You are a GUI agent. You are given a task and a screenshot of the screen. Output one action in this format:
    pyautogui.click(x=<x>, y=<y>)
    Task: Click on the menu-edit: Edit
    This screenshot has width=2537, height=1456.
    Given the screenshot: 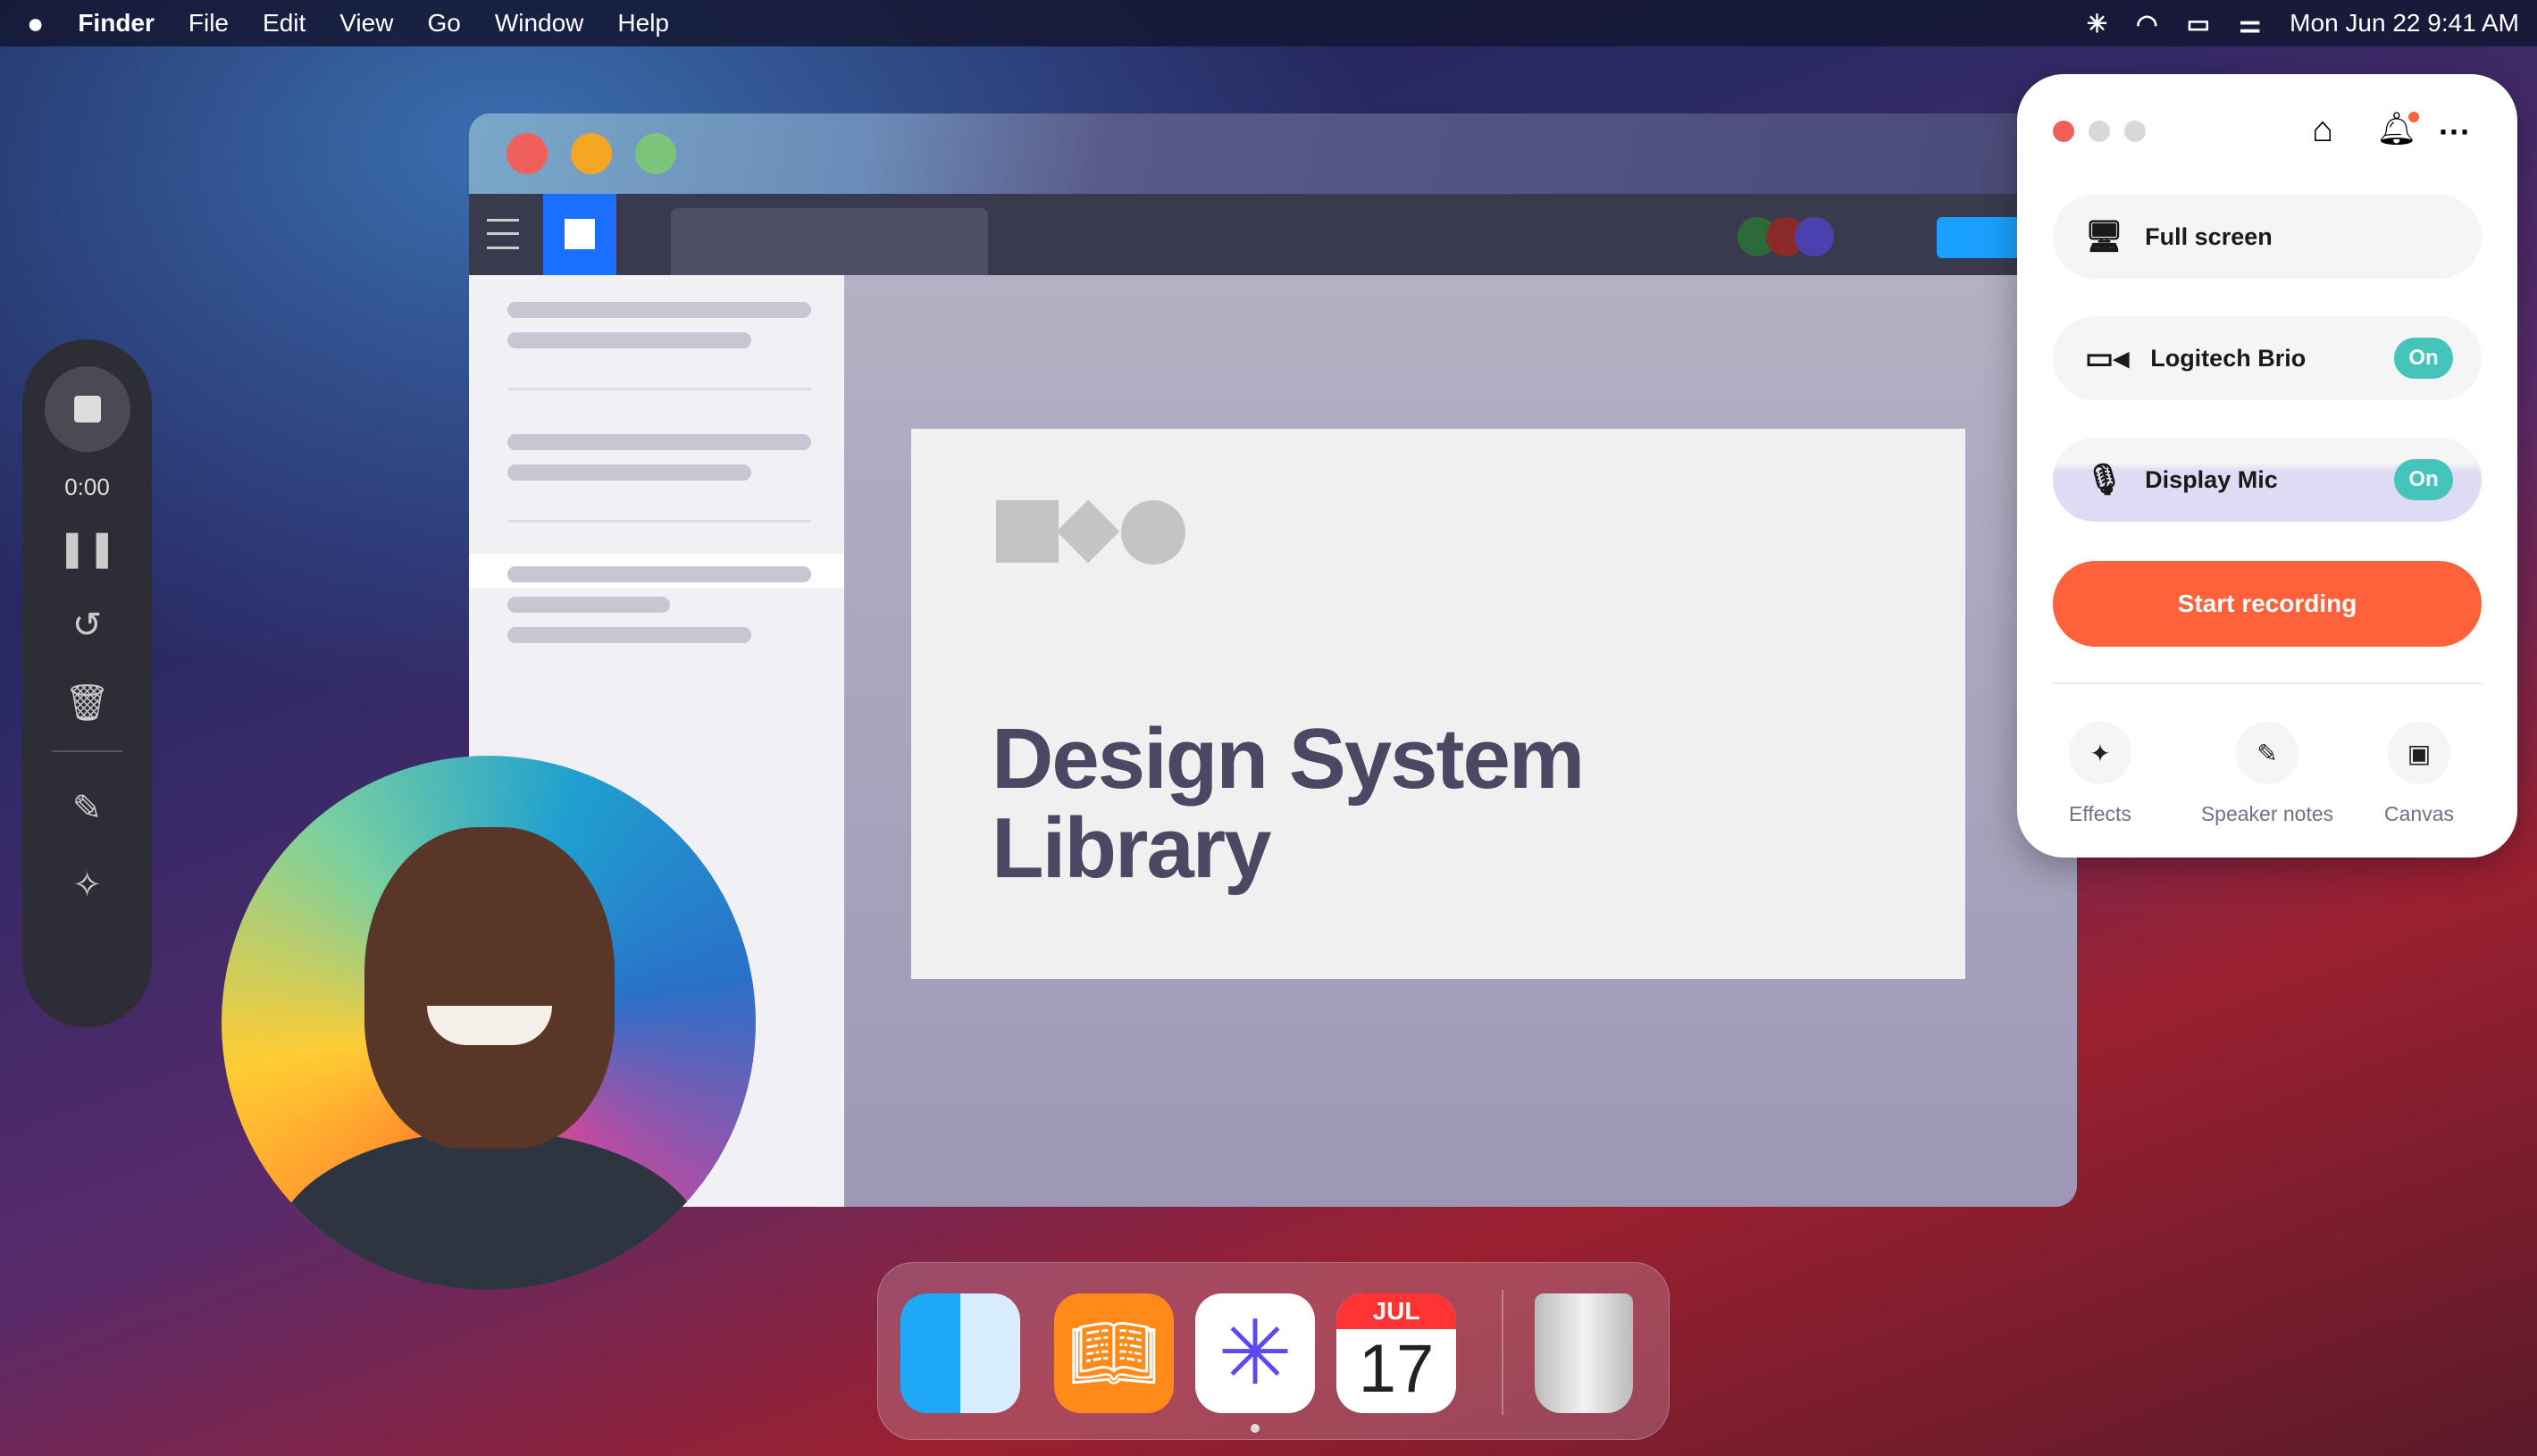 What is the action you would take?
    pyautogui.click(x=284, y=23)
    